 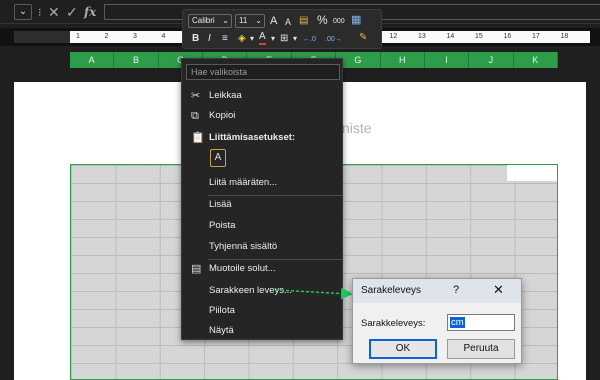 What do you see at coordinates (481, 322) in the screenshot?
I see `column-width-input: cm` at bounding box center [481, 322].